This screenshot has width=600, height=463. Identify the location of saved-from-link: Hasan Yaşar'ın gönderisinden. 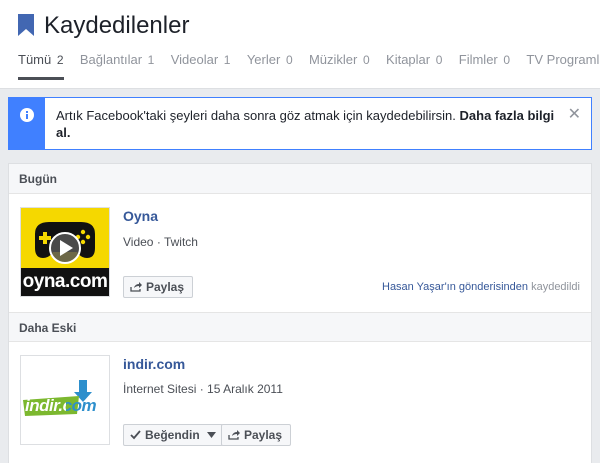
(455, 287).